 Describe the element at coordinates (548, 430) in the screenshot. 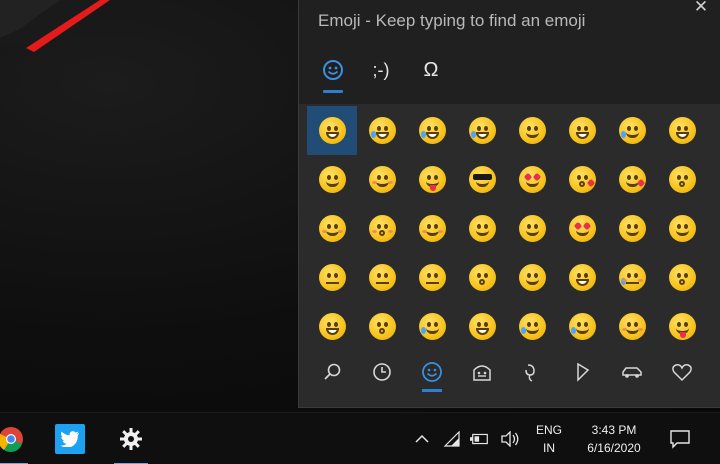

I see `language-code: ENG` at that location.